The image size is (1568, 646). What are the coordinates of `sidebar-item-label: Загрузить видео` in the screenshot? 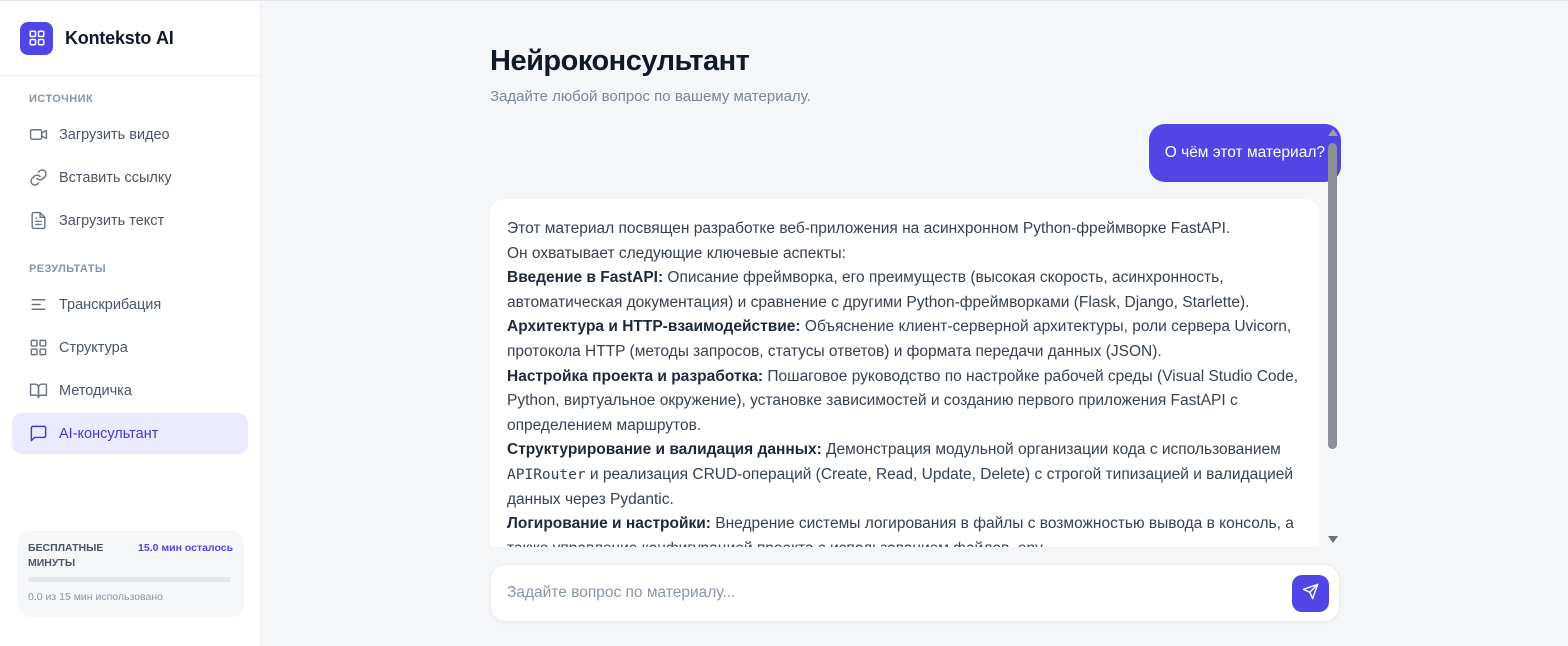 It's located at (114, 134).